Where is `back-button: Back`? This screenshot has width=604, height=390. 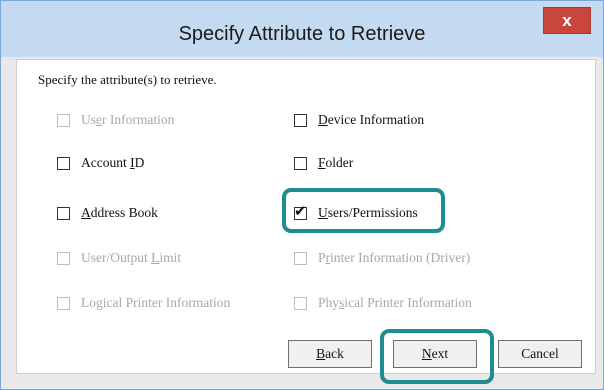 back-button: Back is located at coordinates (330, 354).